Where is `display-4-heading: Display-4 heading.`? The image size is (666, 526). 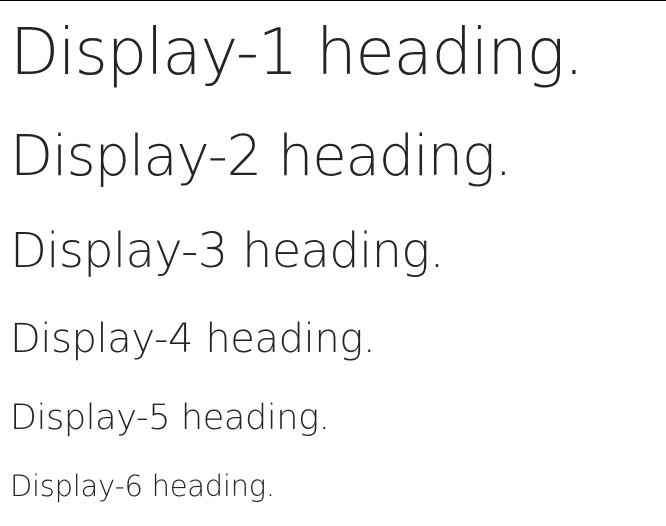 display-4-heading: Display-4 heading. is located at coordinates (193, 339).